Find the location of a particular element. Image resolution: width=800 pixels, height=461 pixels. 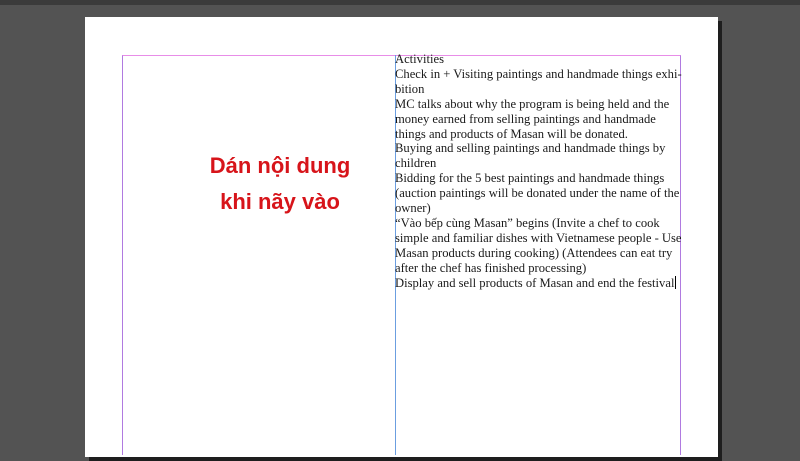

story-line: children is located at coordinates (416, 163).